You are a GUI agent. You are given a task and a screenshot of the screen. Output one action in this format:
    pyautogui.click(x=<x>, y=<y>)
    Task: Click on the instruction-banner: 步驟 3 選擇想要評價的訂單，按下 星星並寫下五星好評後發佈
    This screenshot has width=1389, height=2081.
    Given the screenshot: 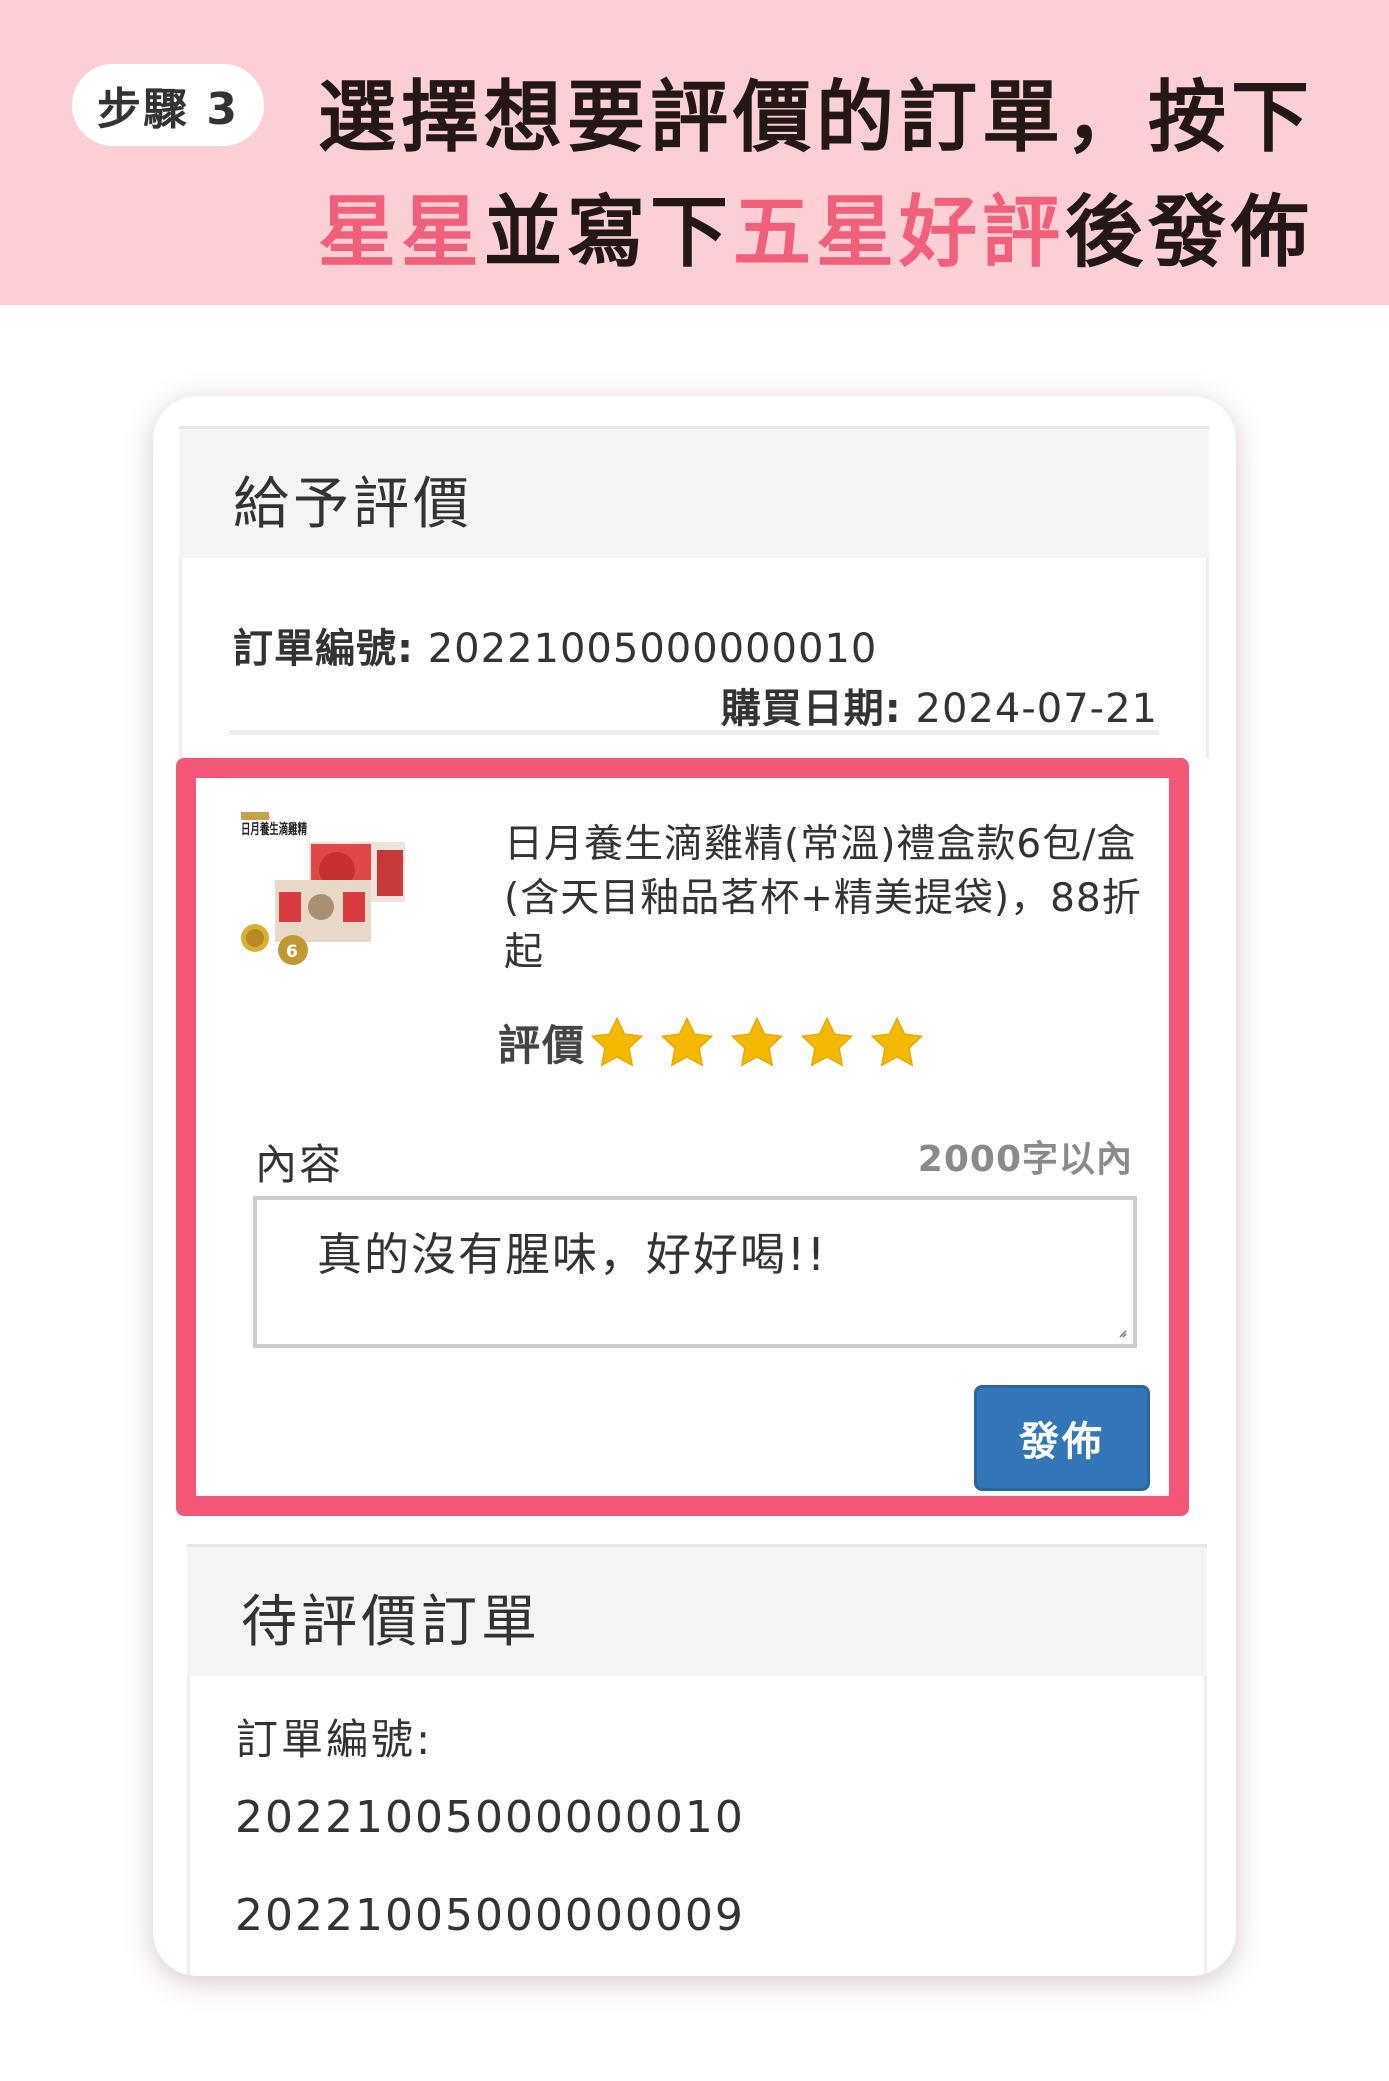 What is the action you would take?
    pyautogui.click(x=694, y=152)
    